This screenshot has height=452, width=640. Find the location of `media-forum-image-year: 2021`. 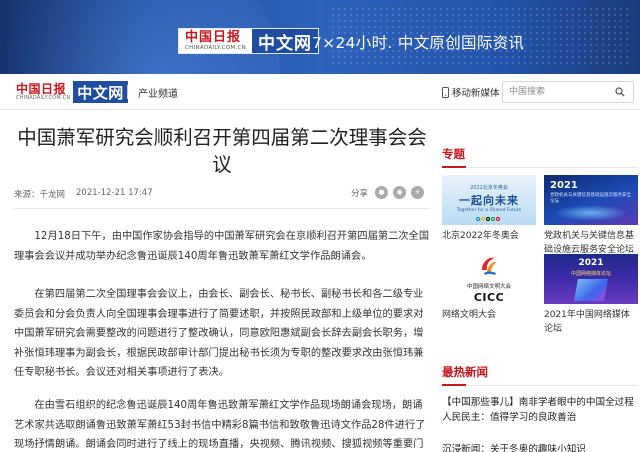

media-forum-image-year: 2021 is located at coordinates (591, 263).